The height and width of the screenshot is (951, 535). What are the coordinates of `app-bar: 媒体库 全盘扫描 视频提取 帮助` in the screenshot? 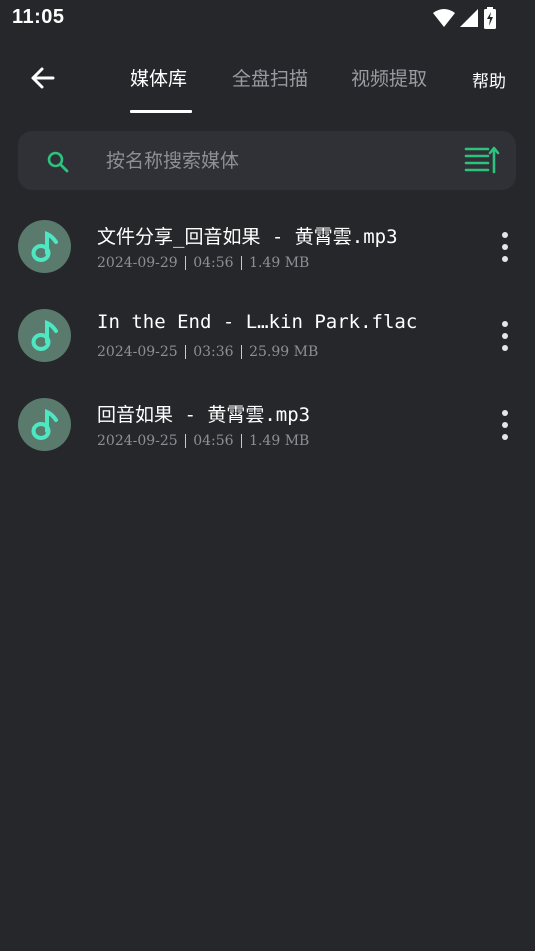 It's located at (267, 83).